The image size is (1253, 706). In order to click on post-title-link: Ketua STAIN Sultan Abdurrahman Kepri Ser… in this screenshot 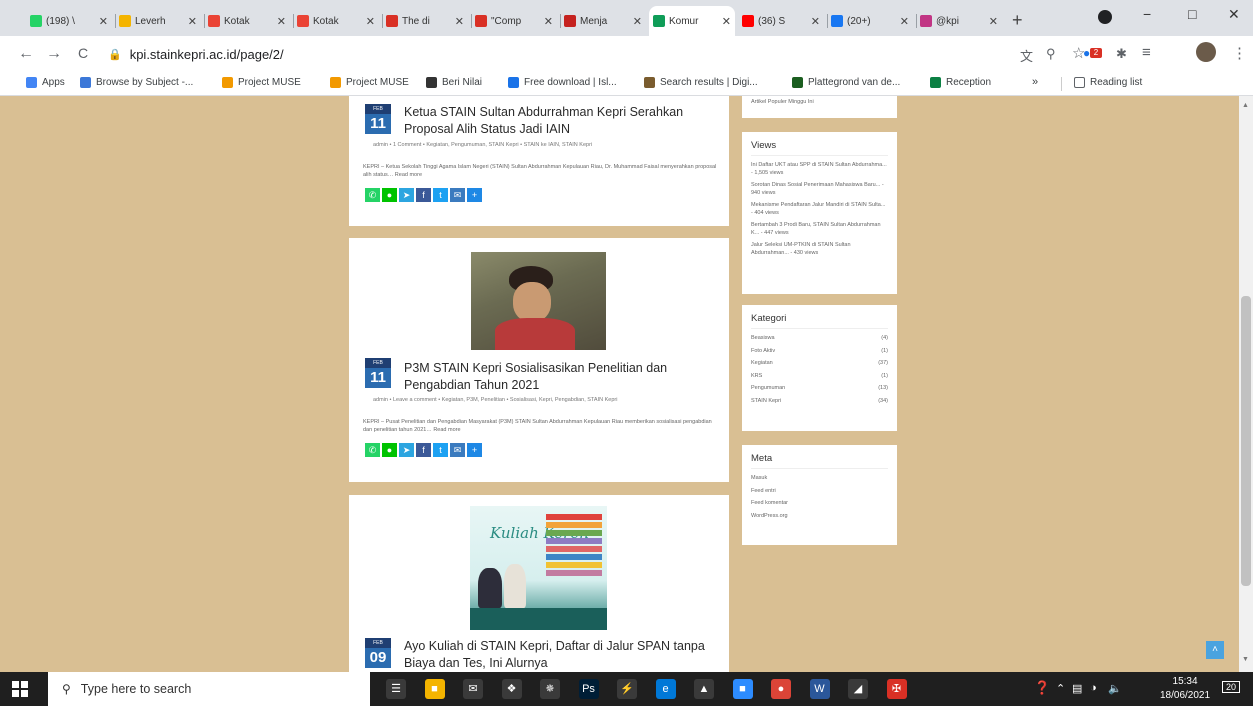, I will do `click(564, 121)`.